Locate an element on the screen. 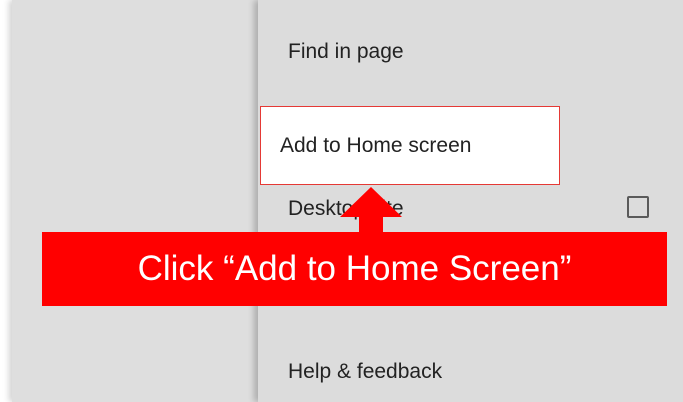  menu-item-find-in-page: Find in page is located at coordinates (346, 52).